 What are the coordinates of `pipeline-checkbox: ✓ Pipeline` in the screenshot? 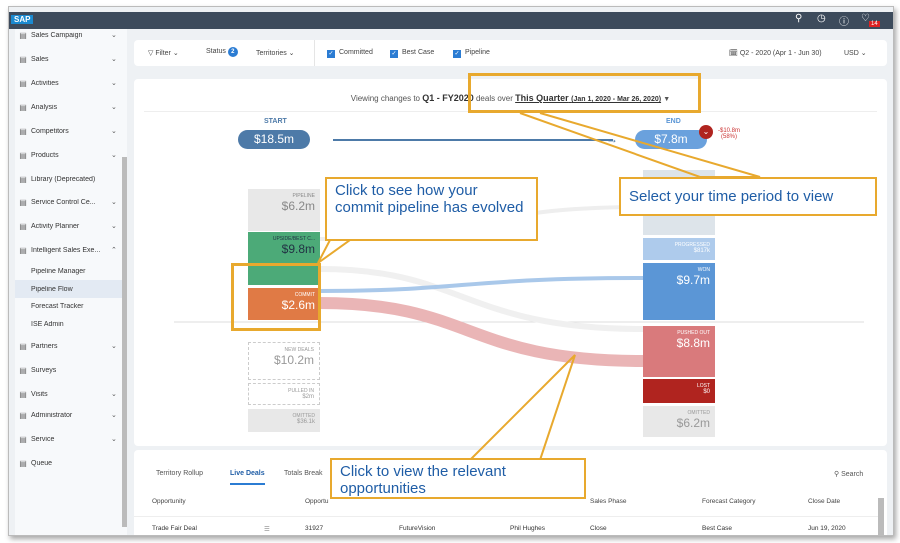 It's located at (471, 53).